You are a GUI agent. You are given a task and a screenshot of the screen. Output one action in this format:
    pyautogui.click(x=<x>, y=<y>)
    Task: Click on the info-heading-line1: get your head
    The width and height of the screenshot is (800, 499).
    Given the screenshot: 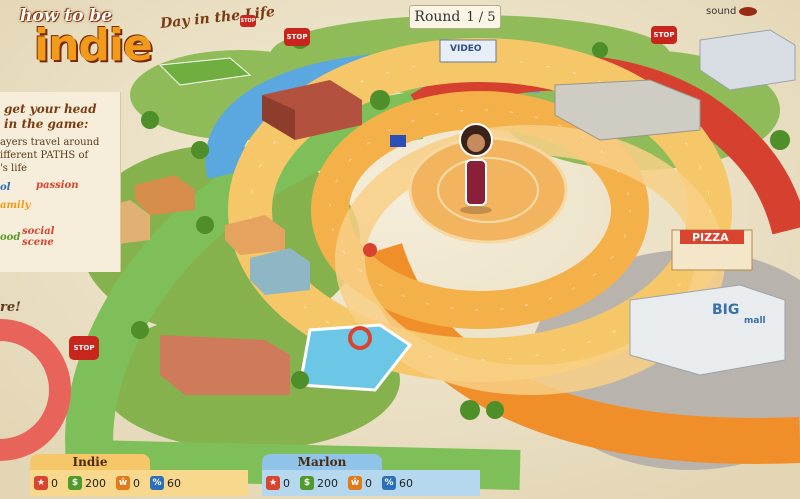 What is the action you would take?
    pyautogui.click(x=50, y=109)
    